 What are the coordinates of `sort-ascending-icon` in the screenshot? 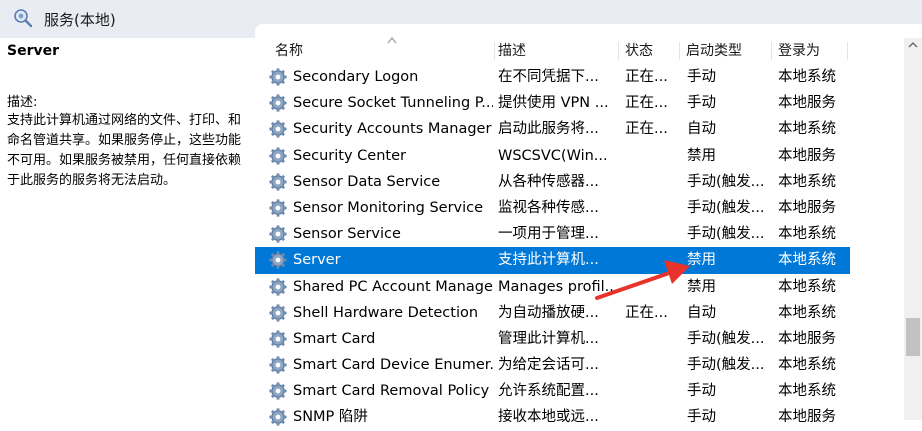 It's located at (392, 40).